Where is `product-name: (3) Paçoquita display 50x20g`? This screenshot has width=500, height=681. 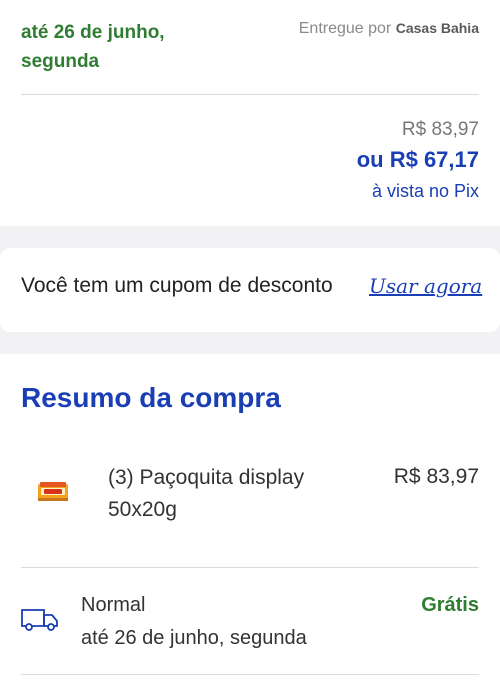
product-name: (3) Paçoquita display 50x20g is located at coordinates (206, 493).